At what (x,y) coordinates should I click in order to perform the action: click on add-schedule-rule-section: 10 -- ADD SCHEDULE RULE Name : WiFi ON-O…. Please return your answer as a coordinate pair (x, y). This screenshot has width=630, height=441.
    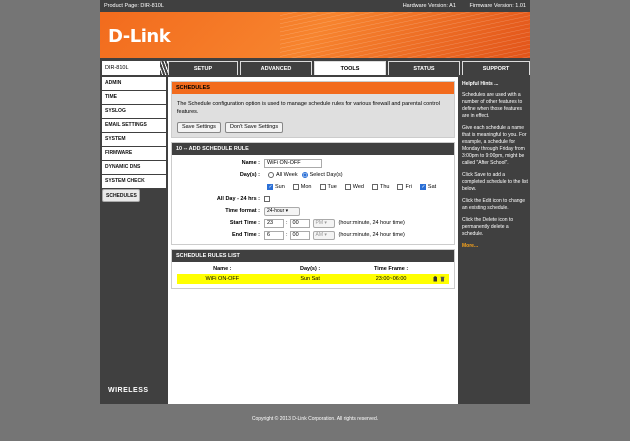
    Looking at the image, I should click on (313, 193).